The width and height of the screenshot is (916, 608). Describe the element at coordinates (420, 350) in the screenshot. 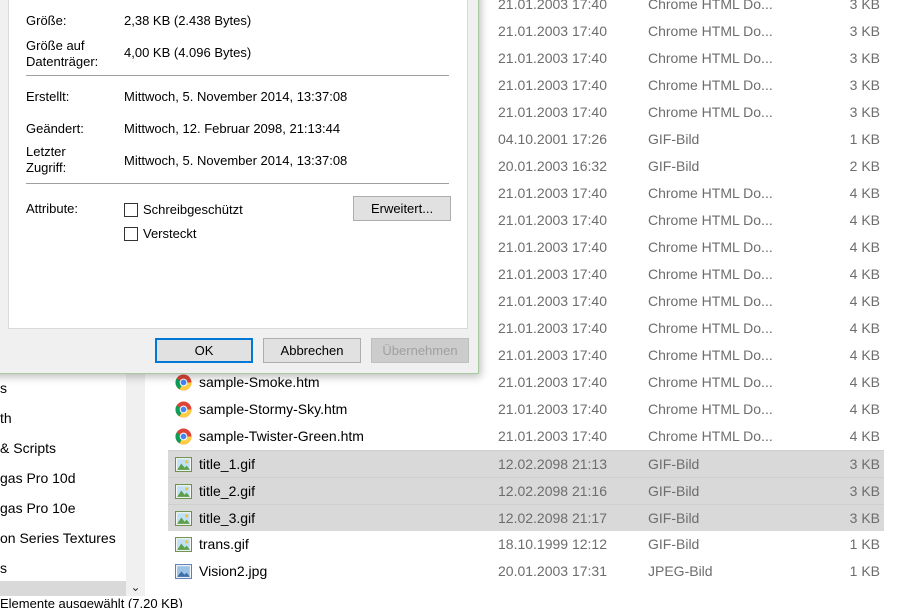

I see `apply-button: Übernehmen` at that location.